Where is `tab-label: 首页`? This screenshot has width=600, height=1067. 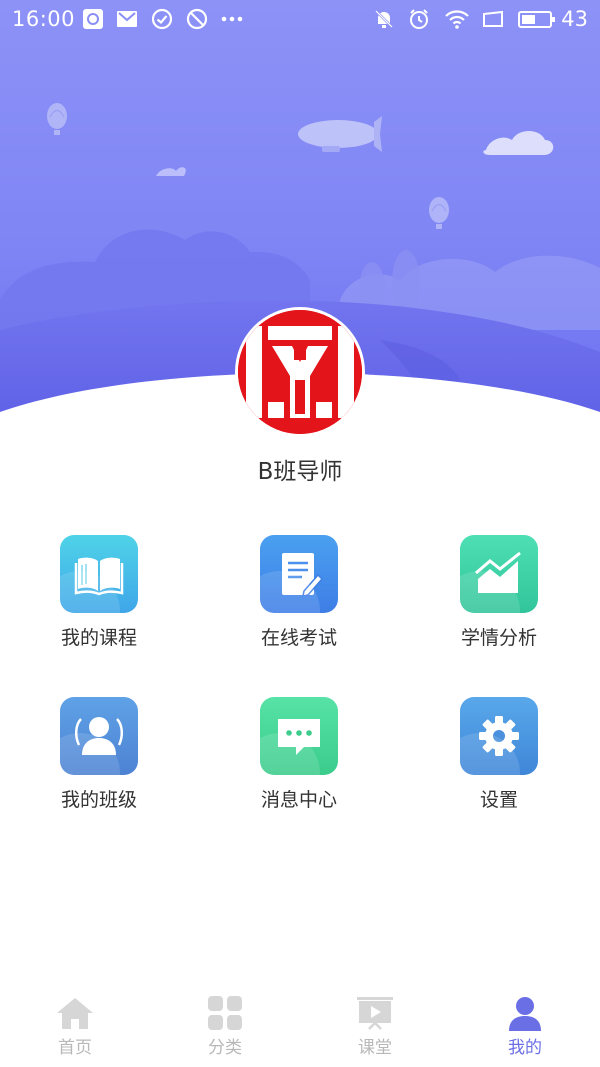
tab-label: 首页 is located at coordinates (75, 1048).